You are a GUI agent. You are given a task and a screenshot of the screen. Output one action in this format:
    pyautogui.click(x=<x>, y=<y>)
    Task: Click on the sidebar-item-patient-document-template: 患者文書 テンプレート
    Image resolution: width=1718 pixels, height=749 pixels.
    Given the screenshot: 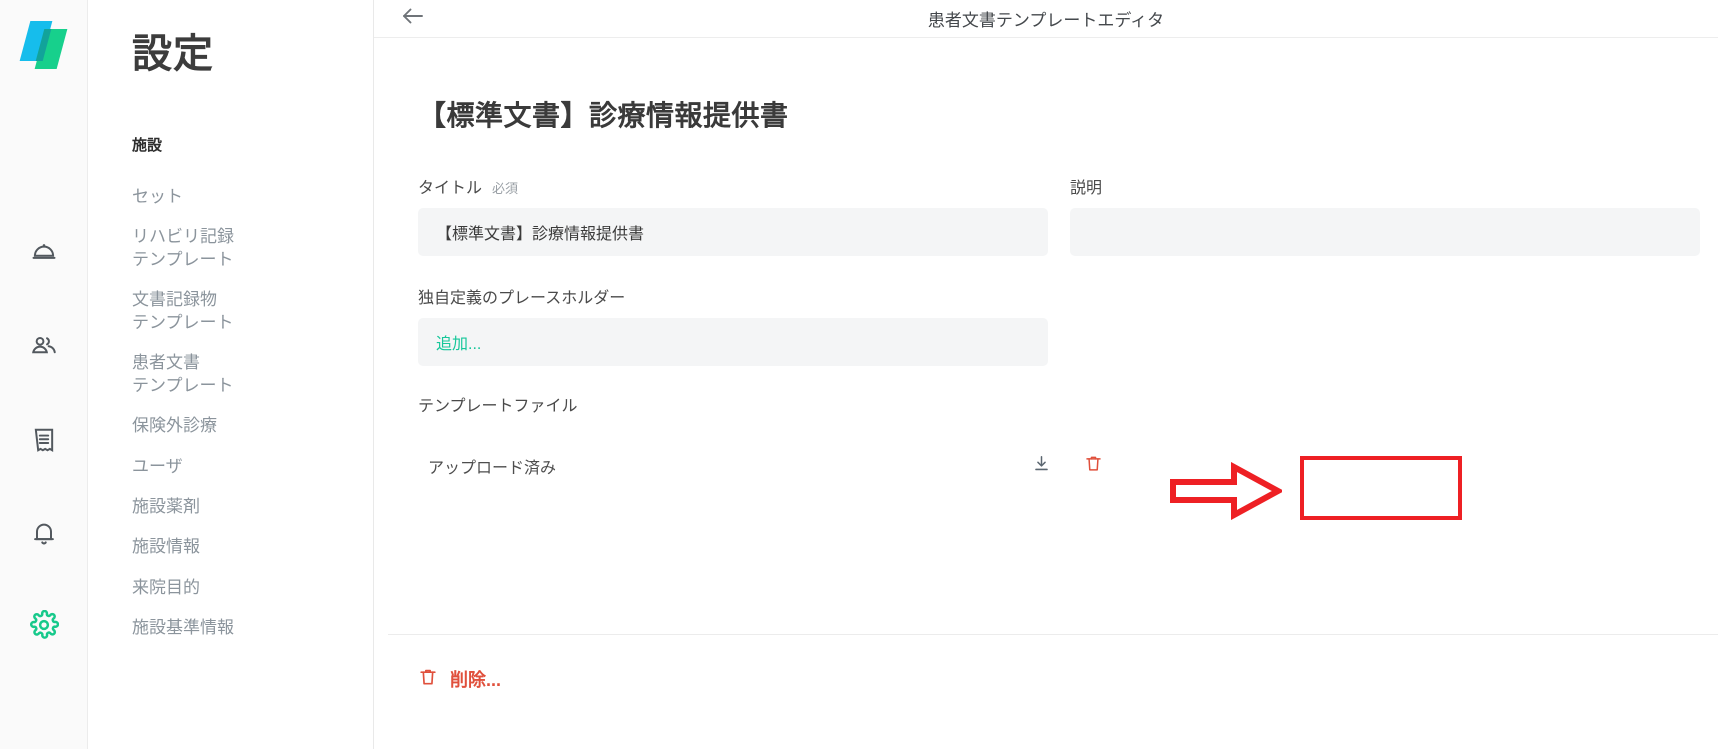 What is the action you would take?
    pyautogui.click(x=230, y=374)
    